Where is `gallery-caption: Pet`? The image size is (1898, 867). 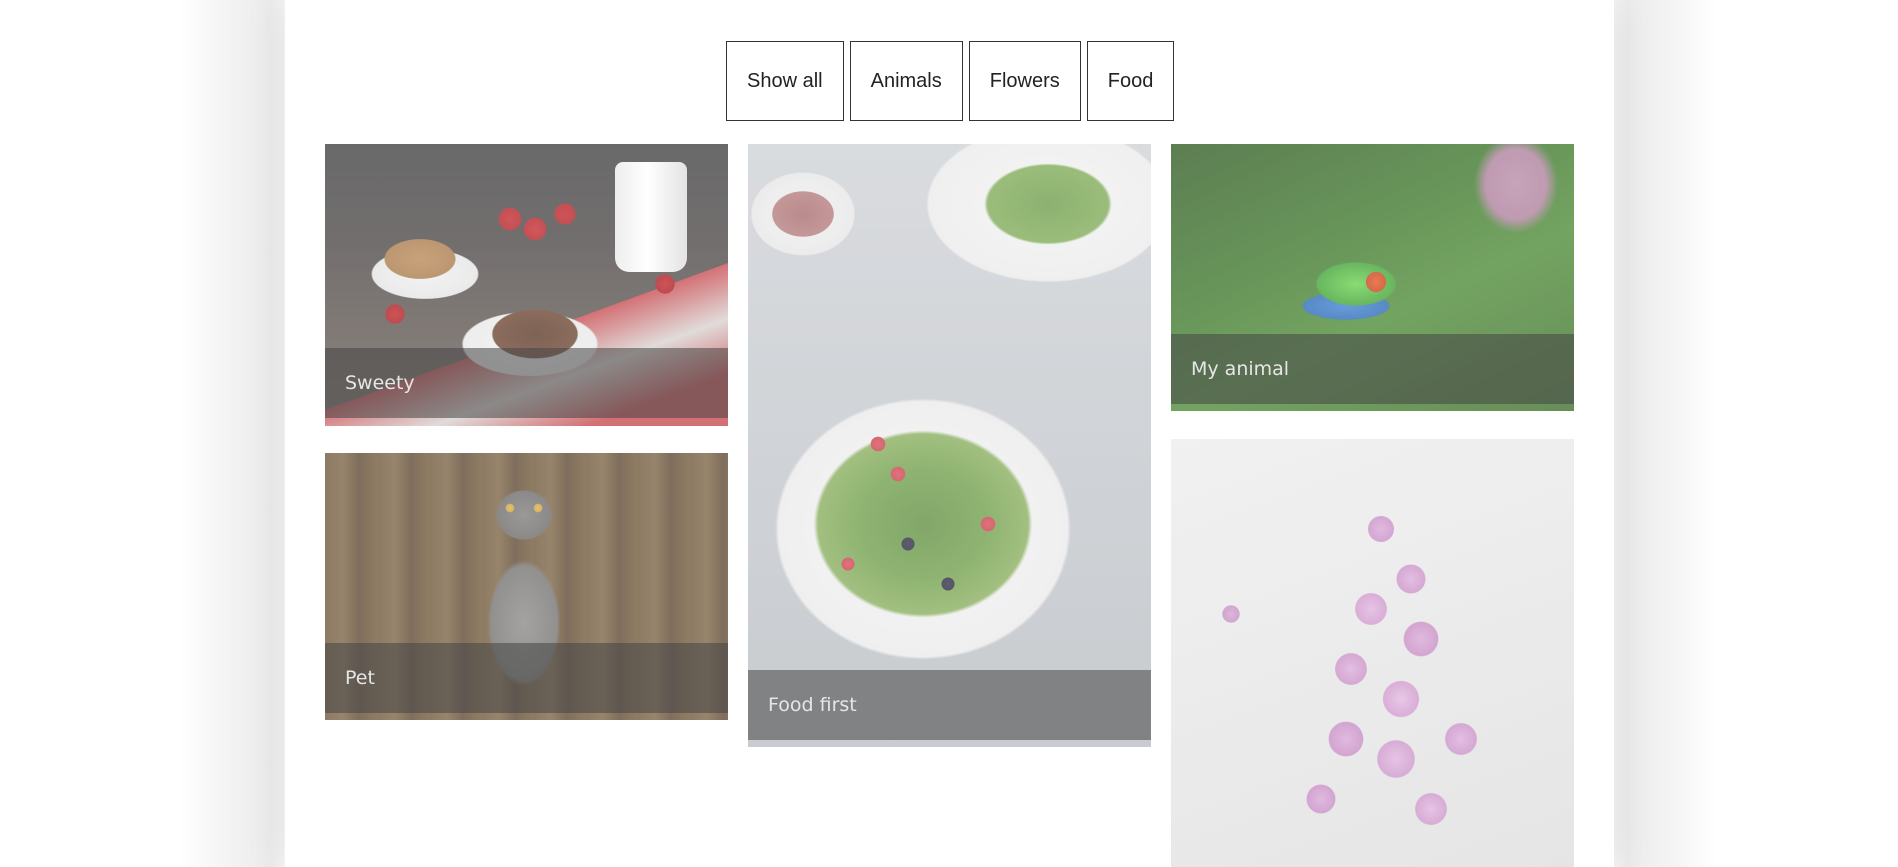 gallery-caption: Pet is located at coordinates (526, 678).